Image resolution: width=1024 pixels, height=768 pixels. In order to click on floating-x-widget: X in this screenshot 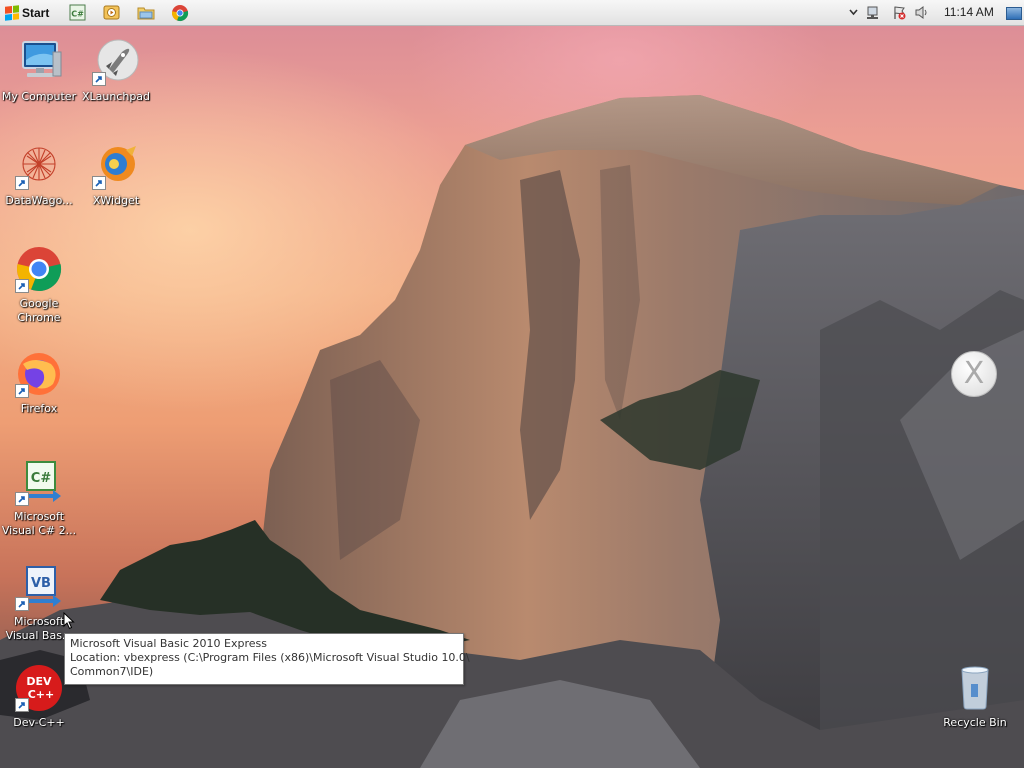, I will do `click(974, 374)`.